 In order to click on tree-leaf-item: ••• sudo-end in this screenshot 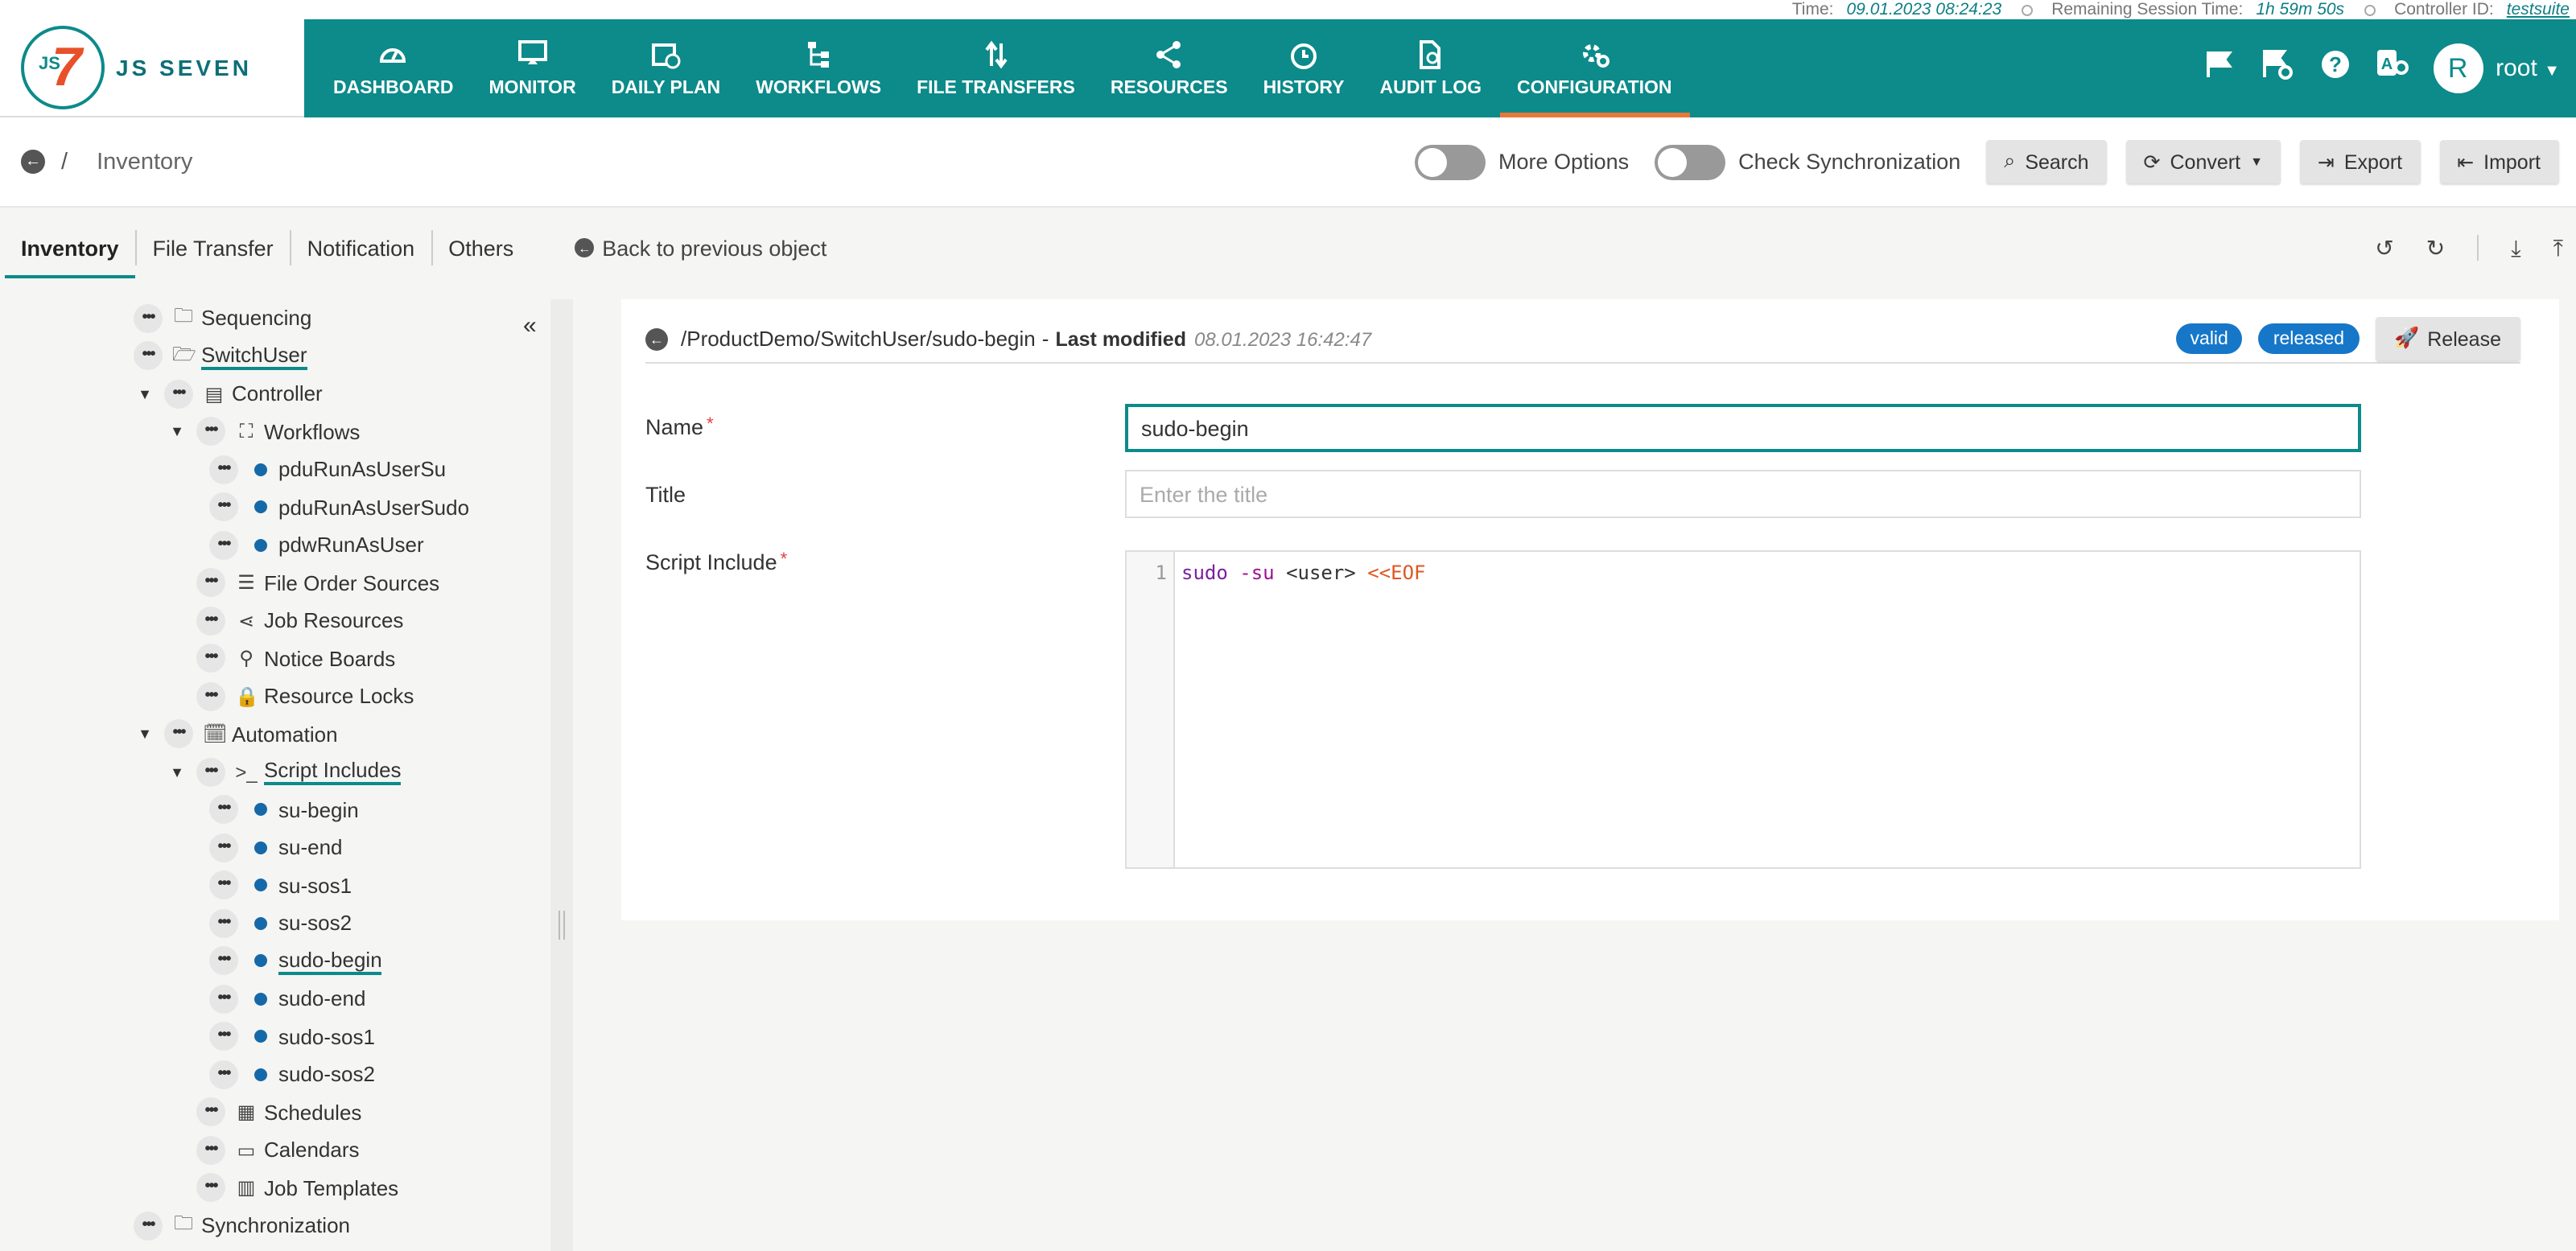, I will do `click(275, 999)`.